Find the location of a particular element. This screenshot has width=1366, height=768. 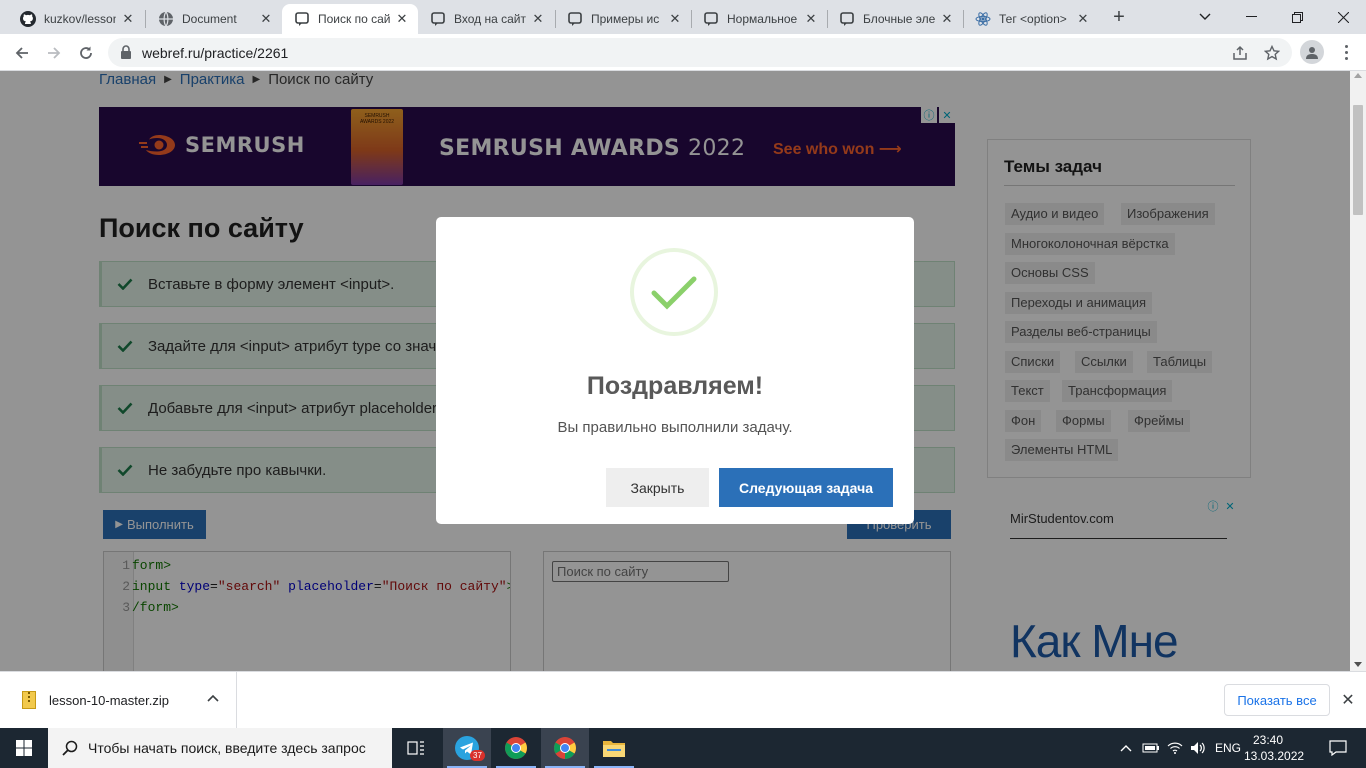

browser-menu-icon is located at coordinates (1346, 52).